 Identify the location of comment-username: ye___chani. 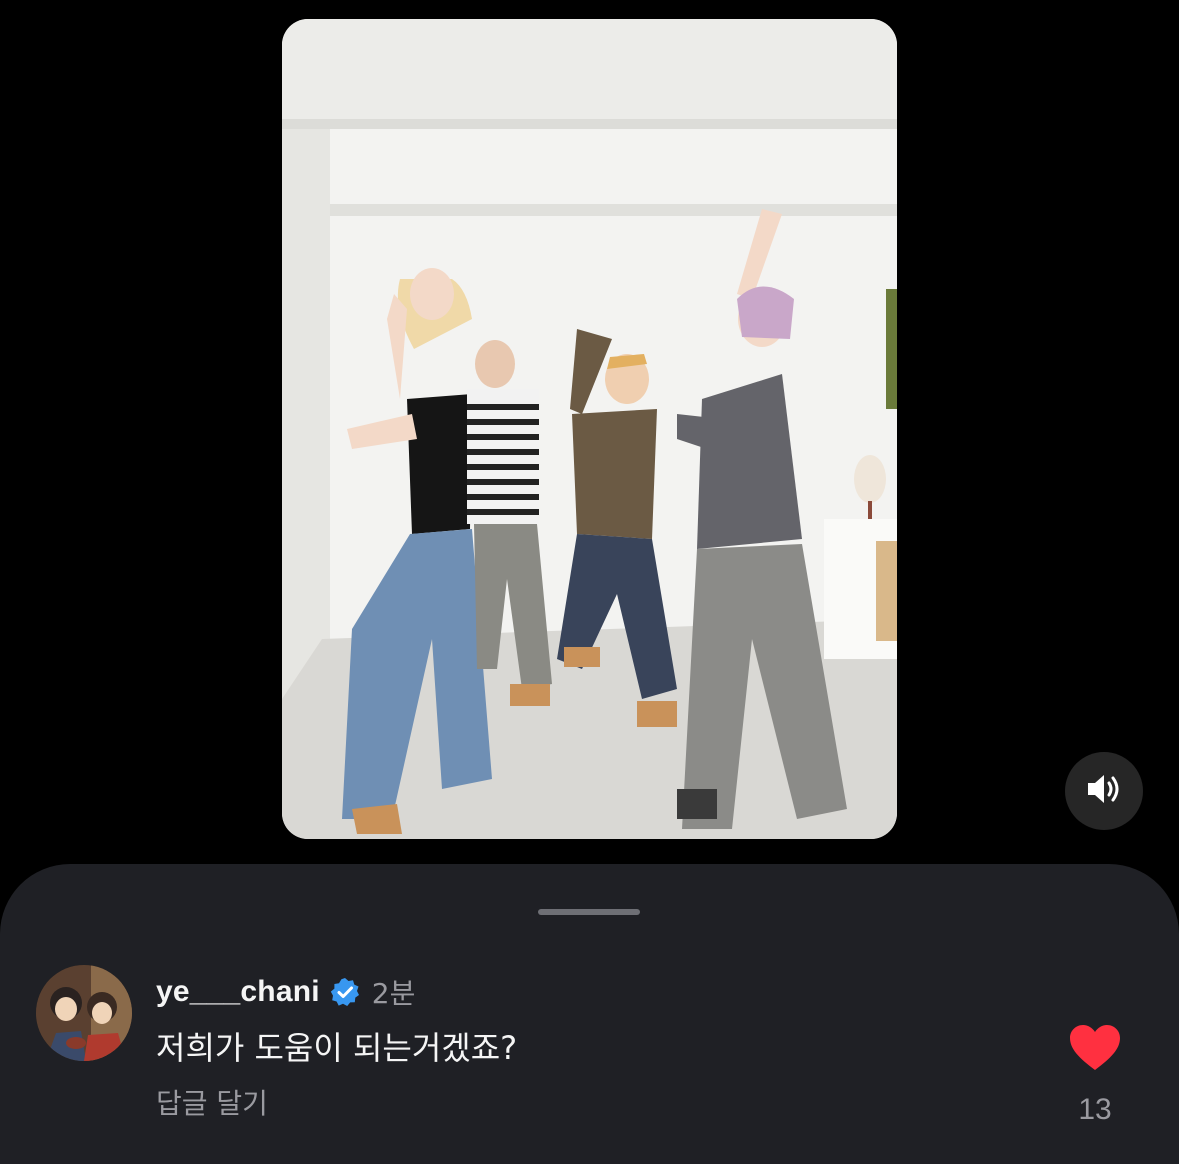
(238, 992).